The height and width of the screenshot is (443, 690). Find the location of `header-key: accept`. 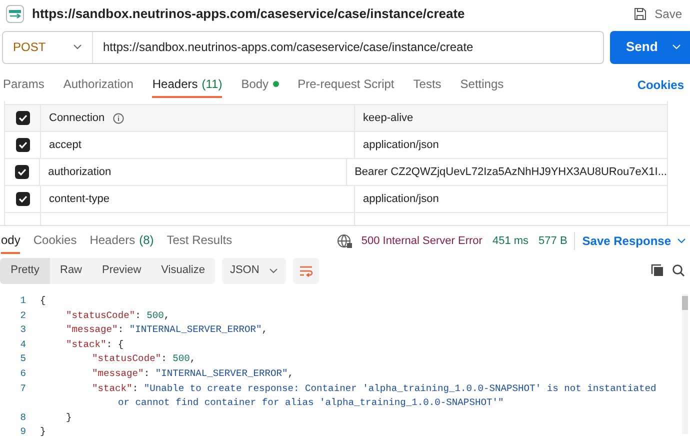

header-key: accept is located at coordinates (65, 145).